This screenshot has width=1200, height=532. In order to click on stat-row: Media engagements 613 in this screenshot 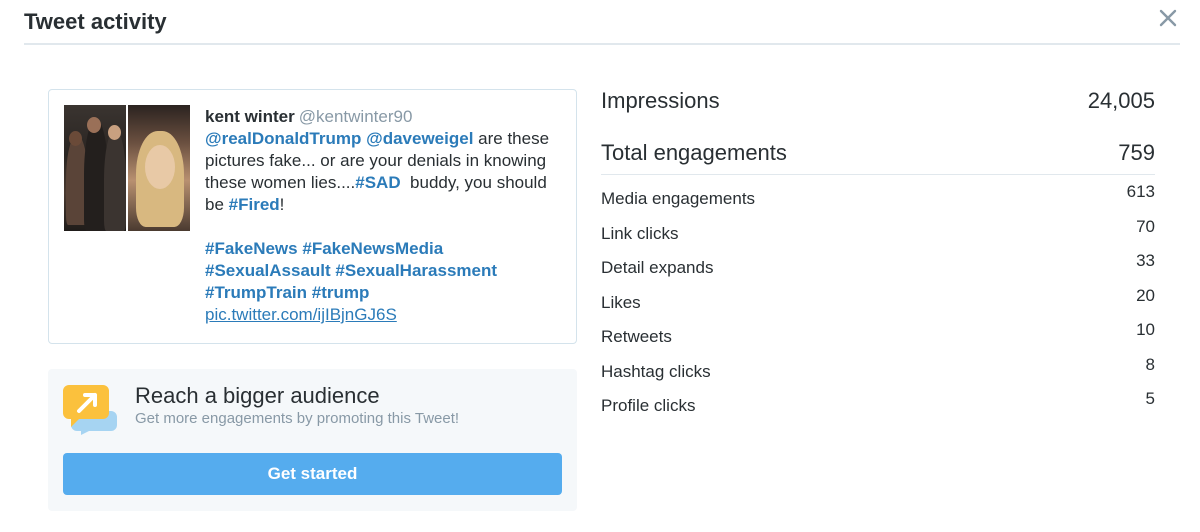, I will do `click(878, 200)`.